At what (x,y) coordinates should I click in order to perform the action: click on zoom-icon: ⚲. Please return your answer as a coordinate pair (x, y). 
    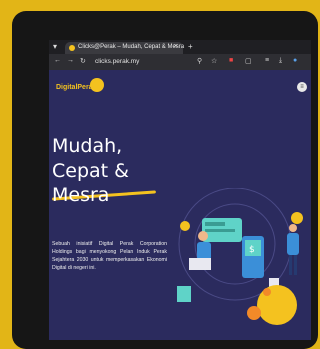
    Looking at the image, I should click on (199, 61).